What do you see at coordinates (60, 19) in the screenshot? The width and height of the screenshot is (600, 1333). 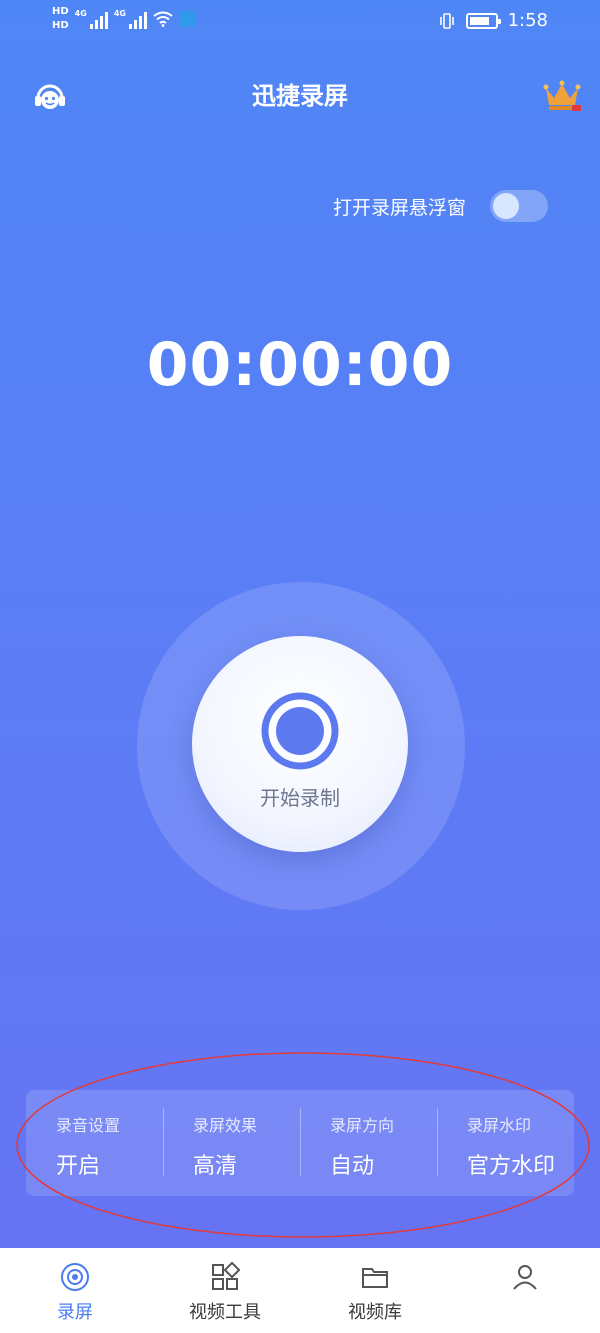 I see `hd-indicators: HD HD` at bounding box center [60, 19].